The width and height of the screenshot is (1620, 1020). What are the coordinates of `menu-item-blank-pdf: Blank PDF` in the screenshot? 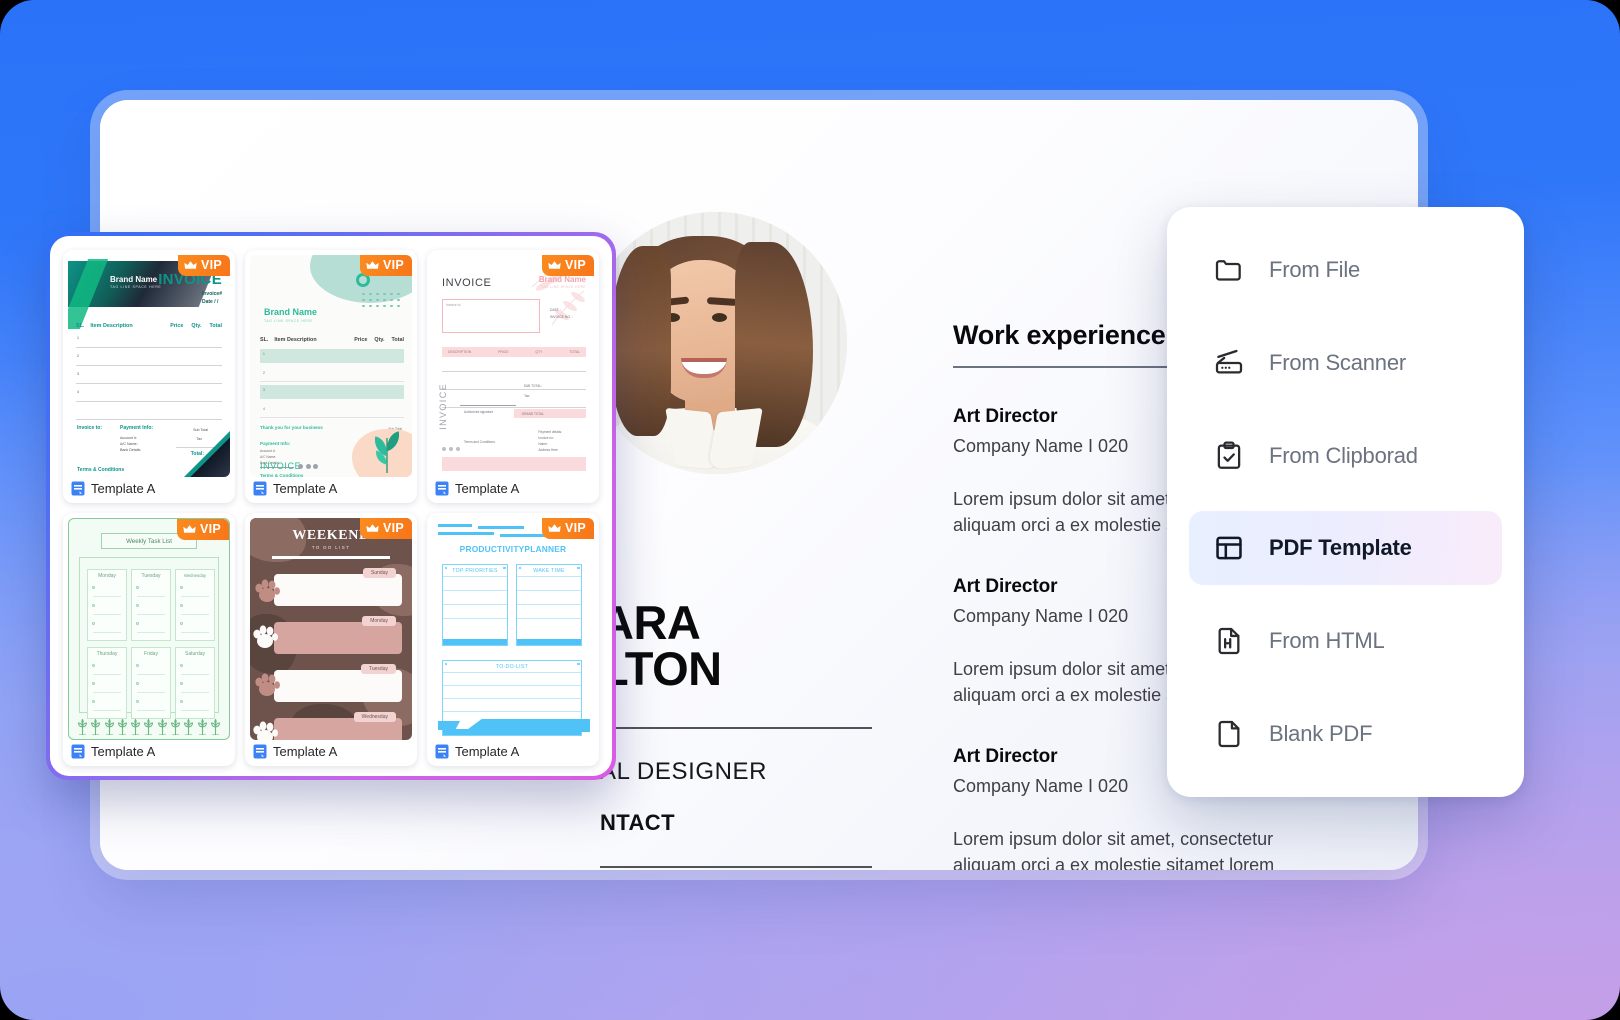 It's located at (1345, 734).